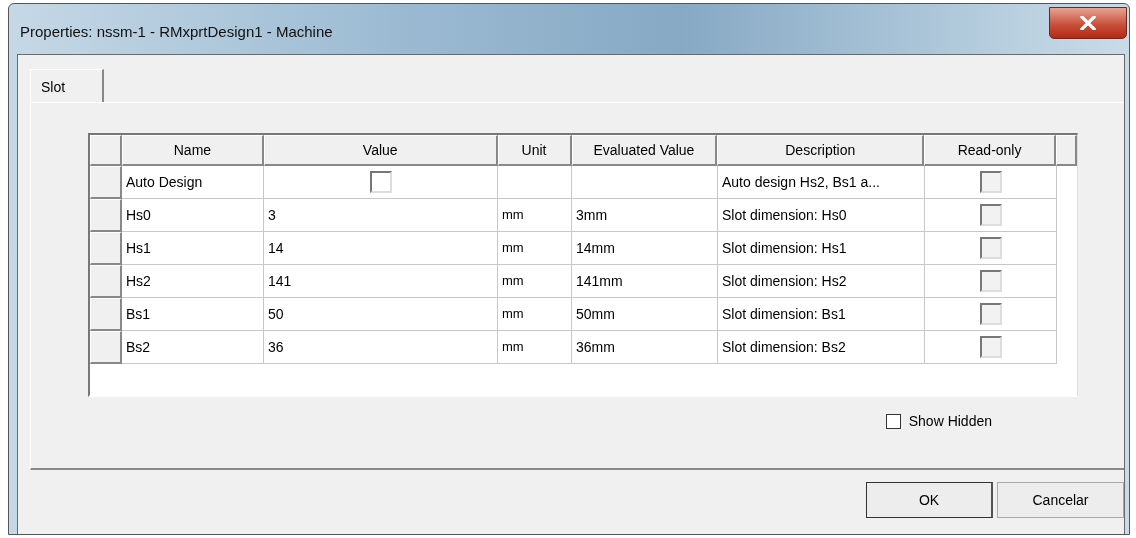 This screenshot has height=538, width=1136. Describe the element at coordinates (644, 150) in the screenshot. I see `column-header: Evaluated Value` at that location.